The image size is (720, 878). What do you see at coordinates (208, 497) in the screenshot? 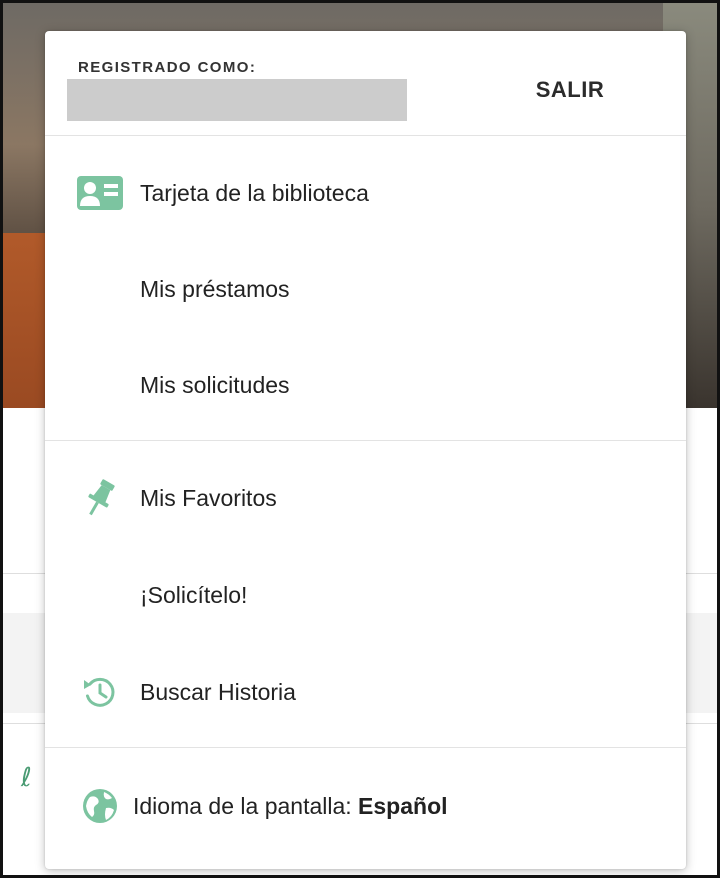
I see `menu-item-label: Mis Favoritos` at bounding box center [208, 497].